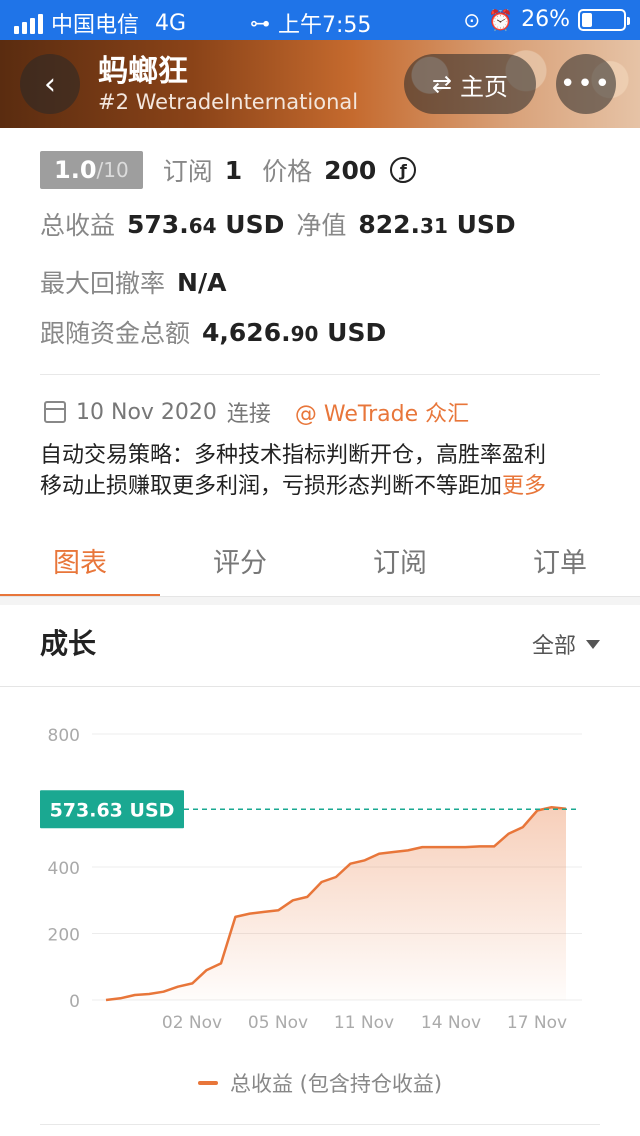 The height and width of the screenshot is (1136, 640). What do you see at coordinates (115, 333) in the screenshot?
I see `follow-funds-label: 跟随资金总额` at bounding box center [115, 333].